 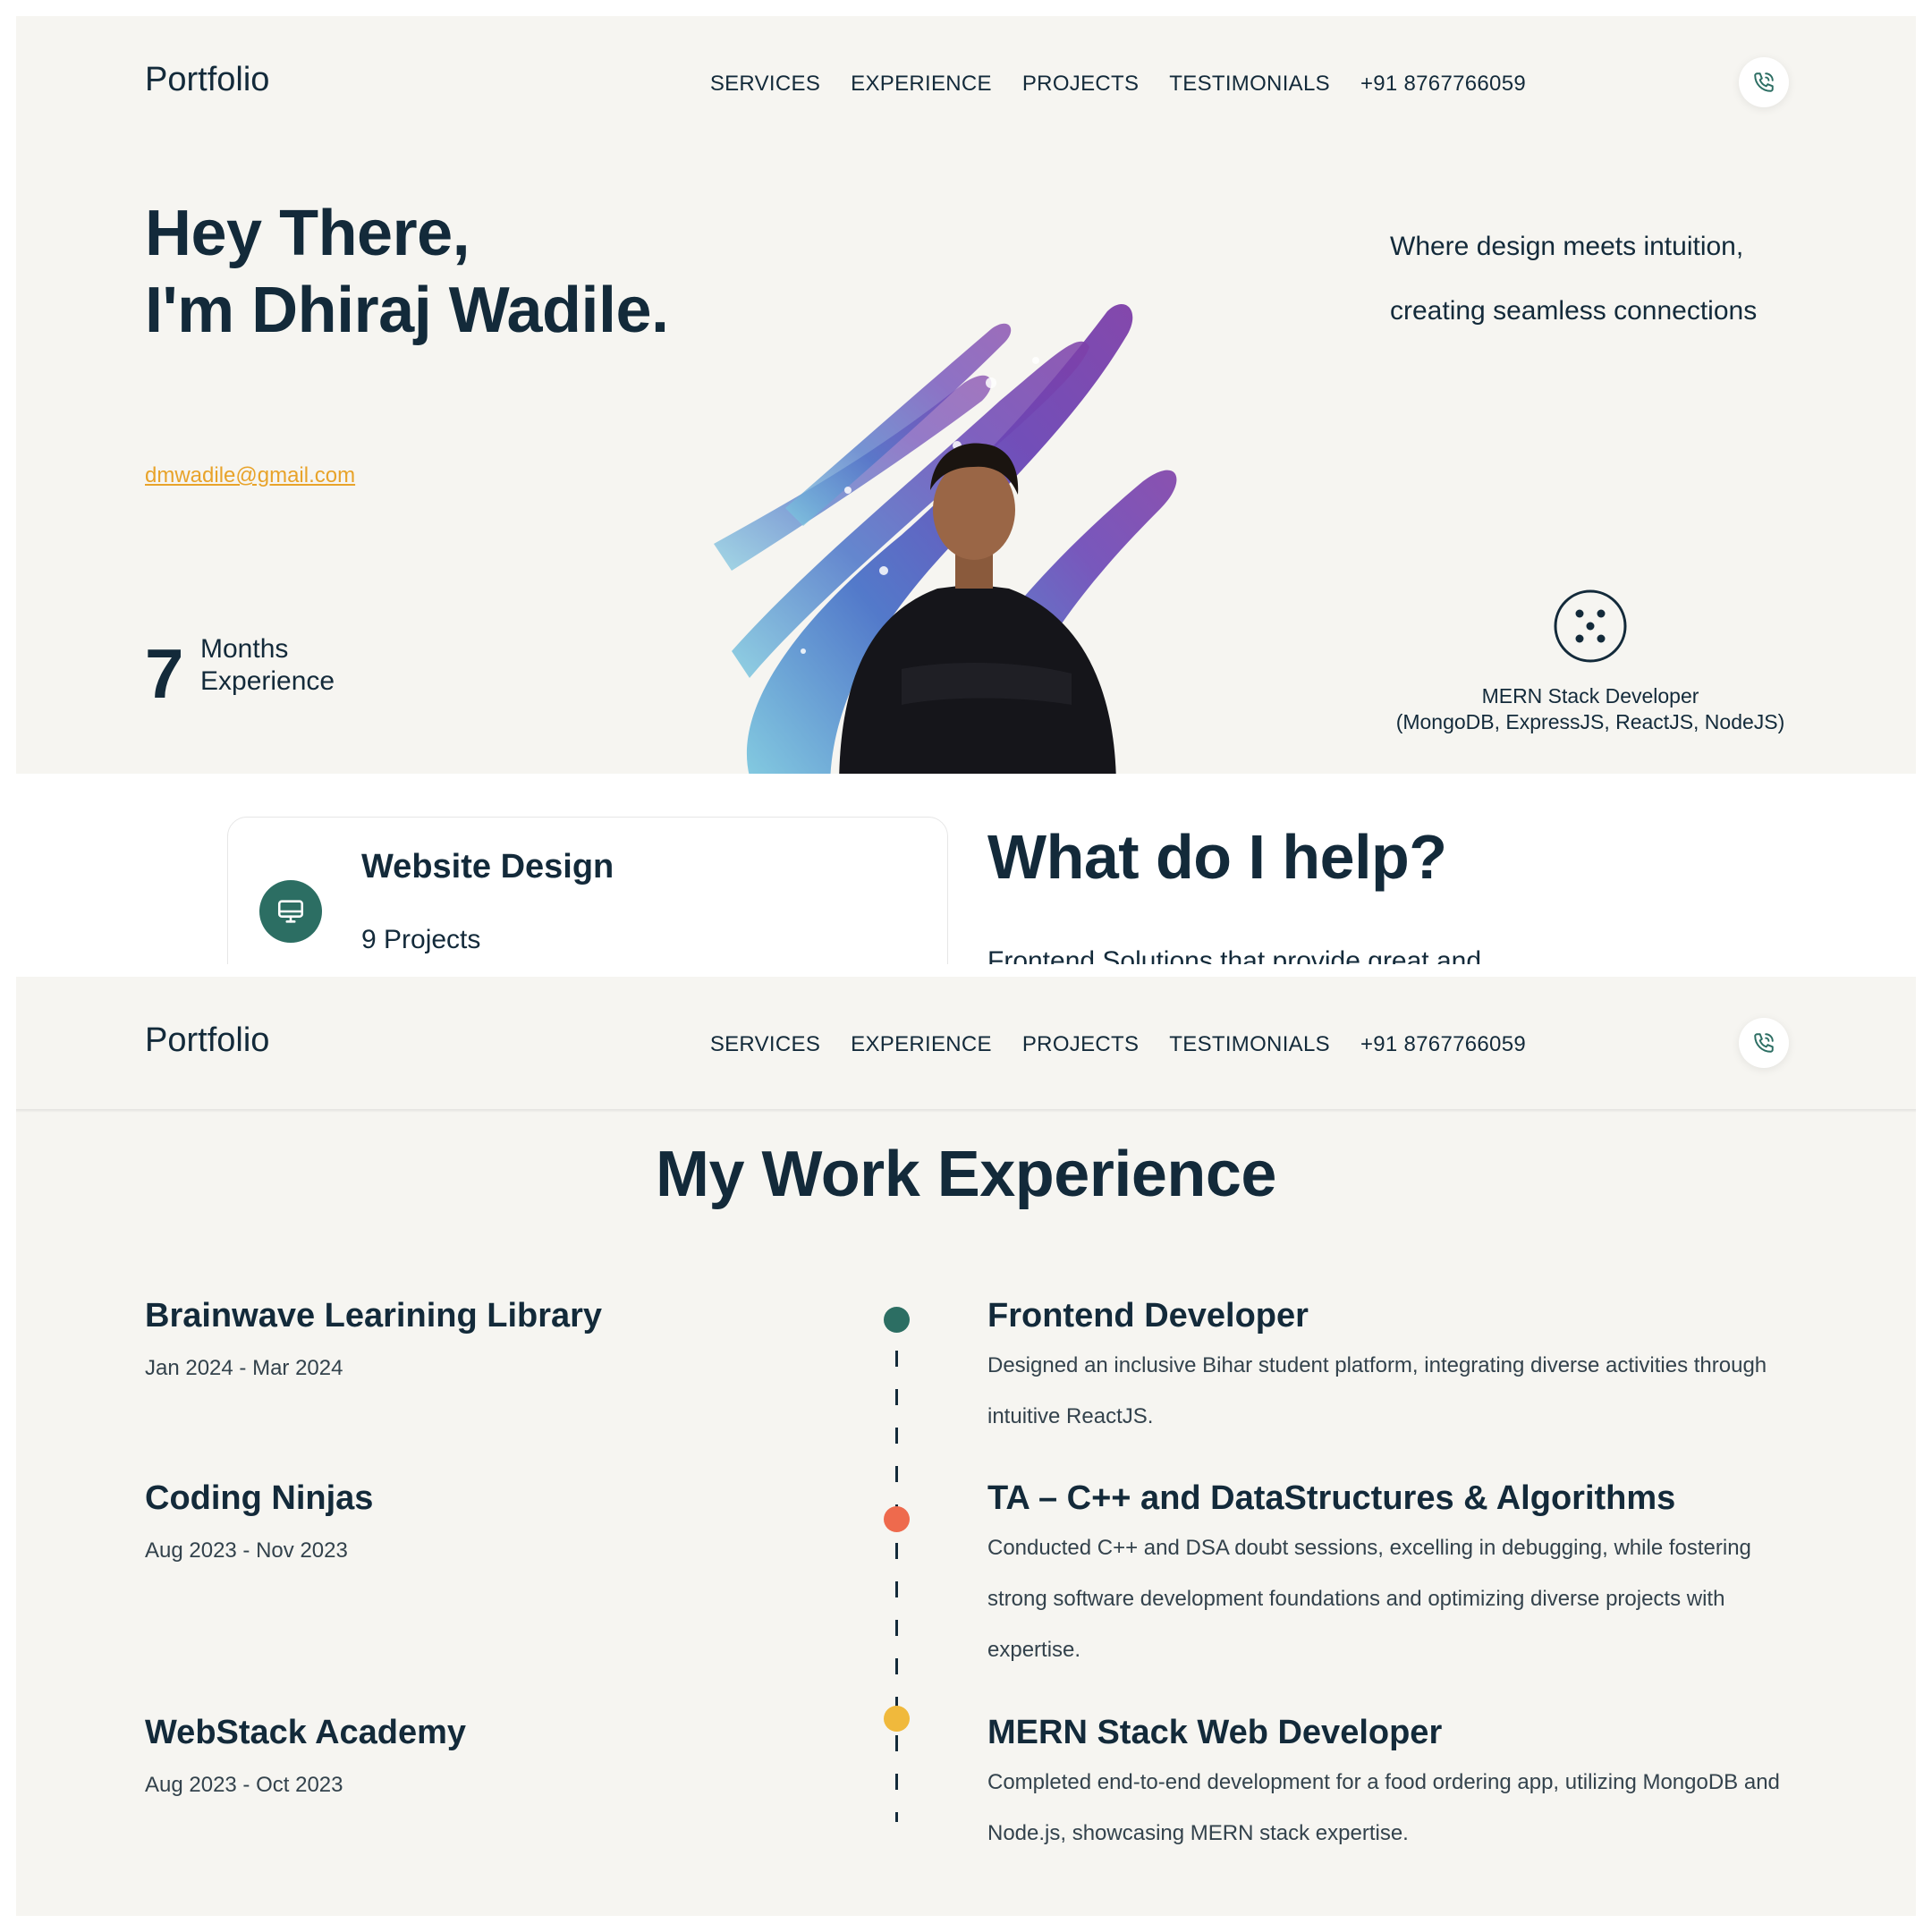 I want to click on hero-heading: Hey There, I'm Dhiraj Wadile., so click(x=407, y=272).